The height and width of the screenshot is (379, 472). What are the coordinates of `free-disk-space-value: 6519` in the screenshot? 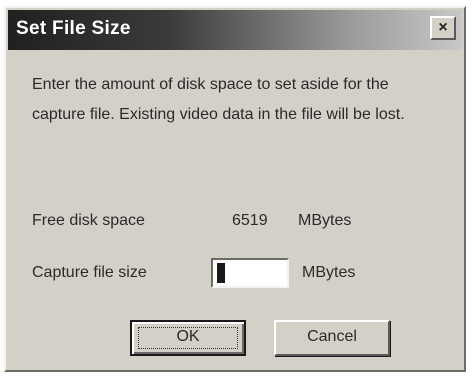 It's located at (250, 220).